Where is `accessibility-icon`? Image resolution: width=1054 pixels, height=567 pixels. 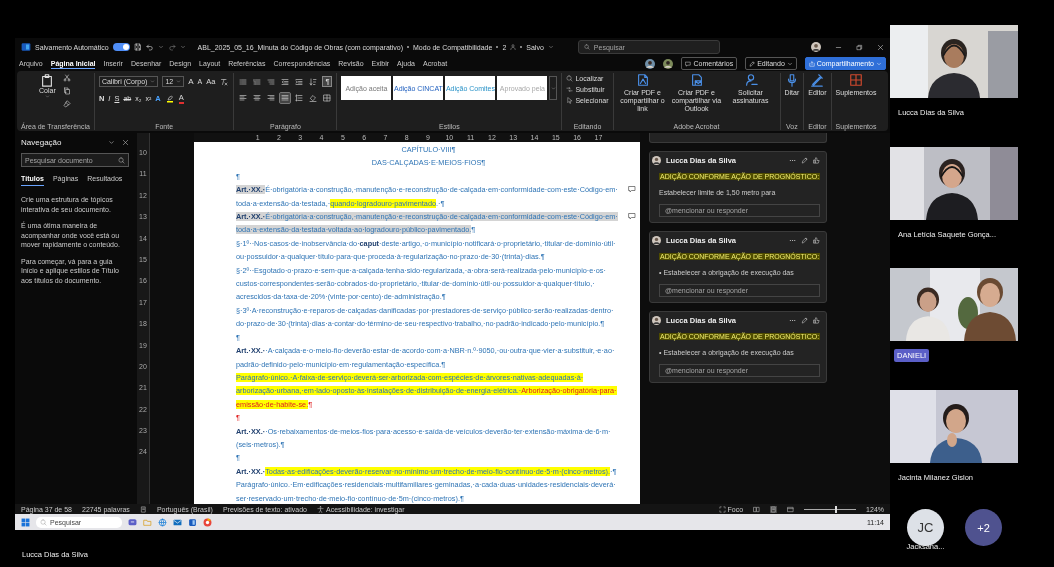
accessibility-icon is located at coordinates (320, 509).